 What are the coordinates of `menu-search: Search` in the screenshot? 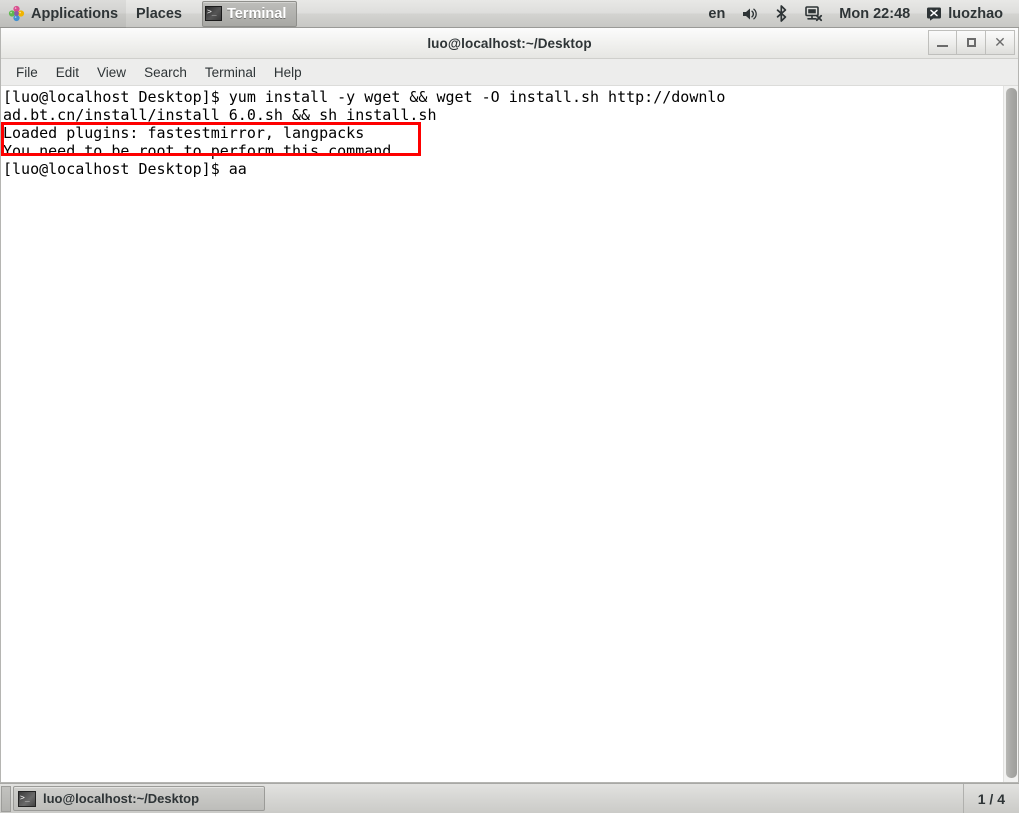 It's located at (165, 72).